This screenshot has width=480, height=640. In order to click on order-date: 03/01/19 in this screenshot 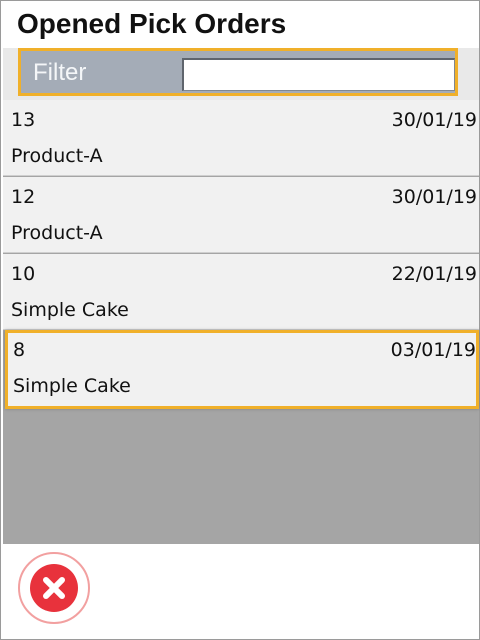, I will do `click(433, 350)`.